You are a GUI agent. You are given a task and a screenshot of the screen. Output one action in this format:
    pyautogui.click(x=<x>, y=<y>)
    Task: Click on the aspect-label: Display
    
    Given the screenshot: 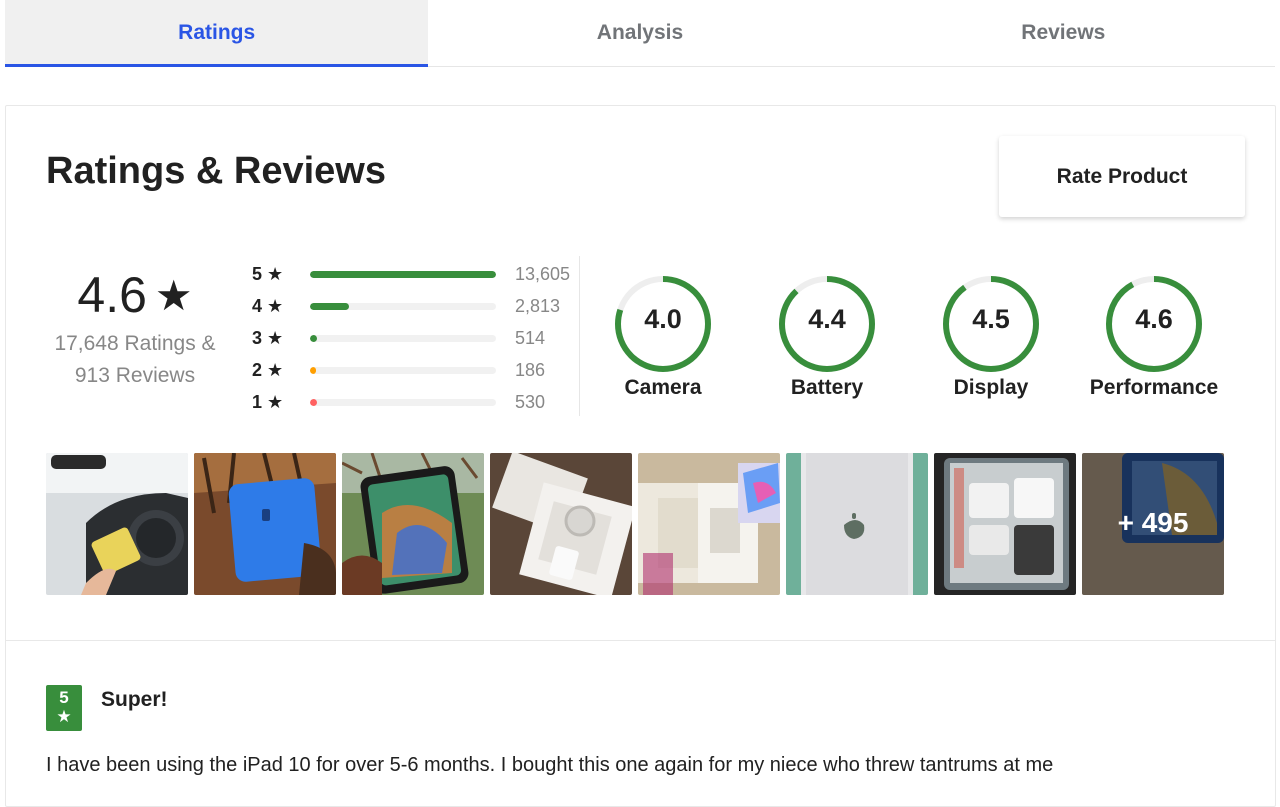 What is the action you would take?
    pyautogui.click(x=991, y=387)
    